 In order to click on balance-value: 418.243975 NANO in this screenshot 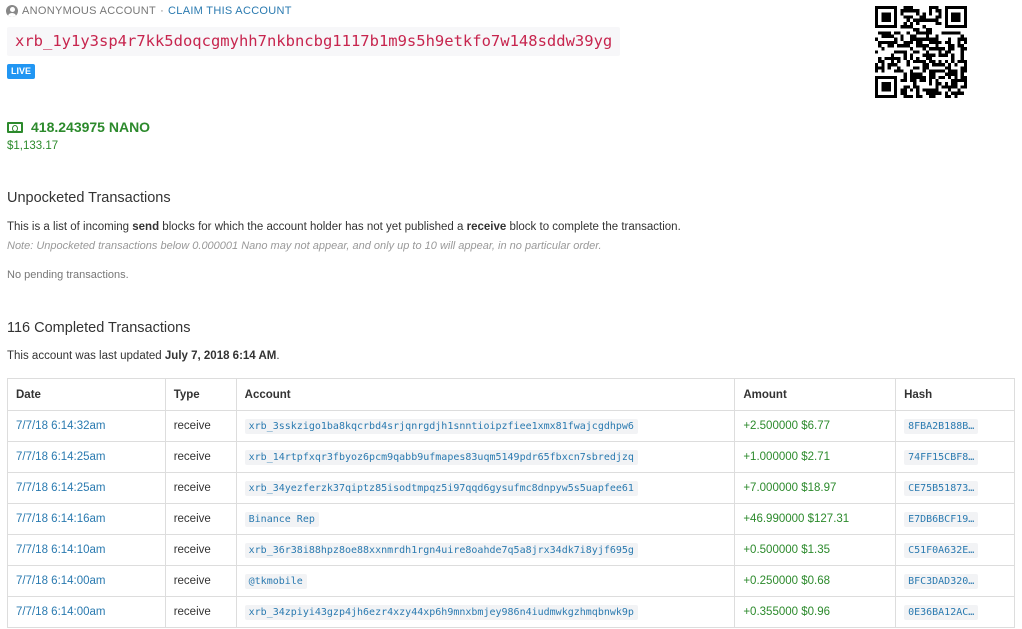, I will do `click(91, 127)`.